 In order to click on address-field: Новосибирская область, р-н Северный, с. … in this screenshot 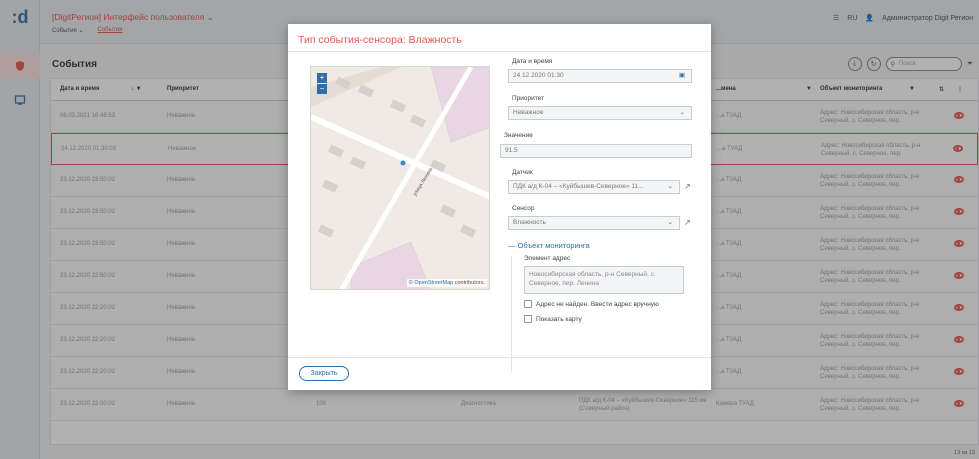, I will do `click(604, 280)`.